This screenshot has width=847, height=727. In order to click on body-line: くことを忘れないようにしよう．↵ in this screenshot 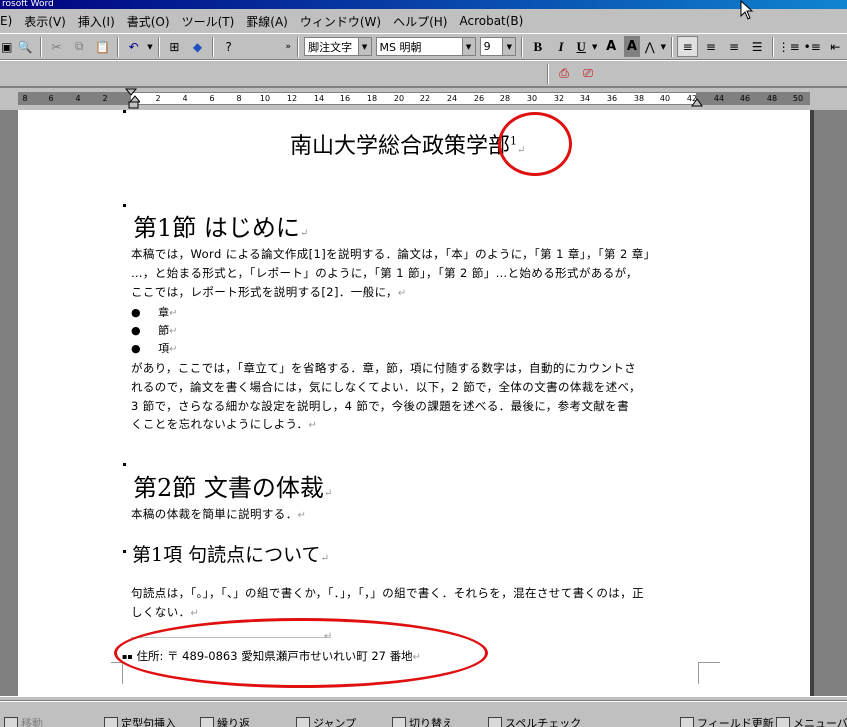, I will do `click(224, 424)`.